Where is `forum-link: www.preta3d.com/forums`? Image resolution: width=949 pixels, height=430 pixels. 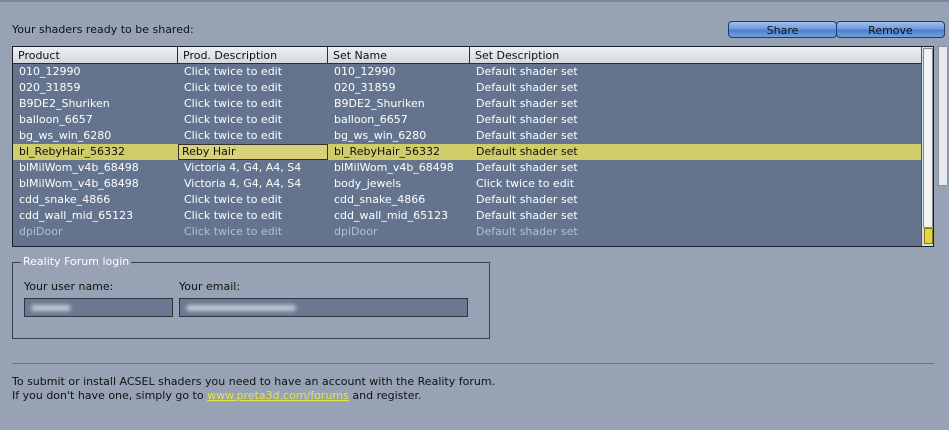 forum-link: www.preta3d.com/forums is located at coordinates (278, 395).